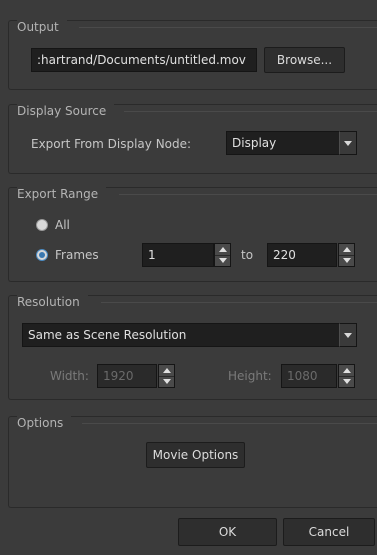  What do you see at coordinates (62, 225) in the screenshot?
I see `all-radio-label: All` at bounding box center [62, 225].